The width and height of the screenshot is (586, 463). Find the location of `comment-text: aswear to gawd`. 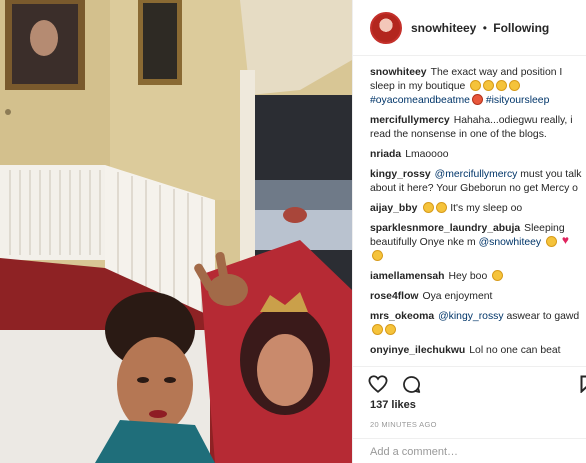

comment-text: aswear to gawd is located at coordinates (543, 316).